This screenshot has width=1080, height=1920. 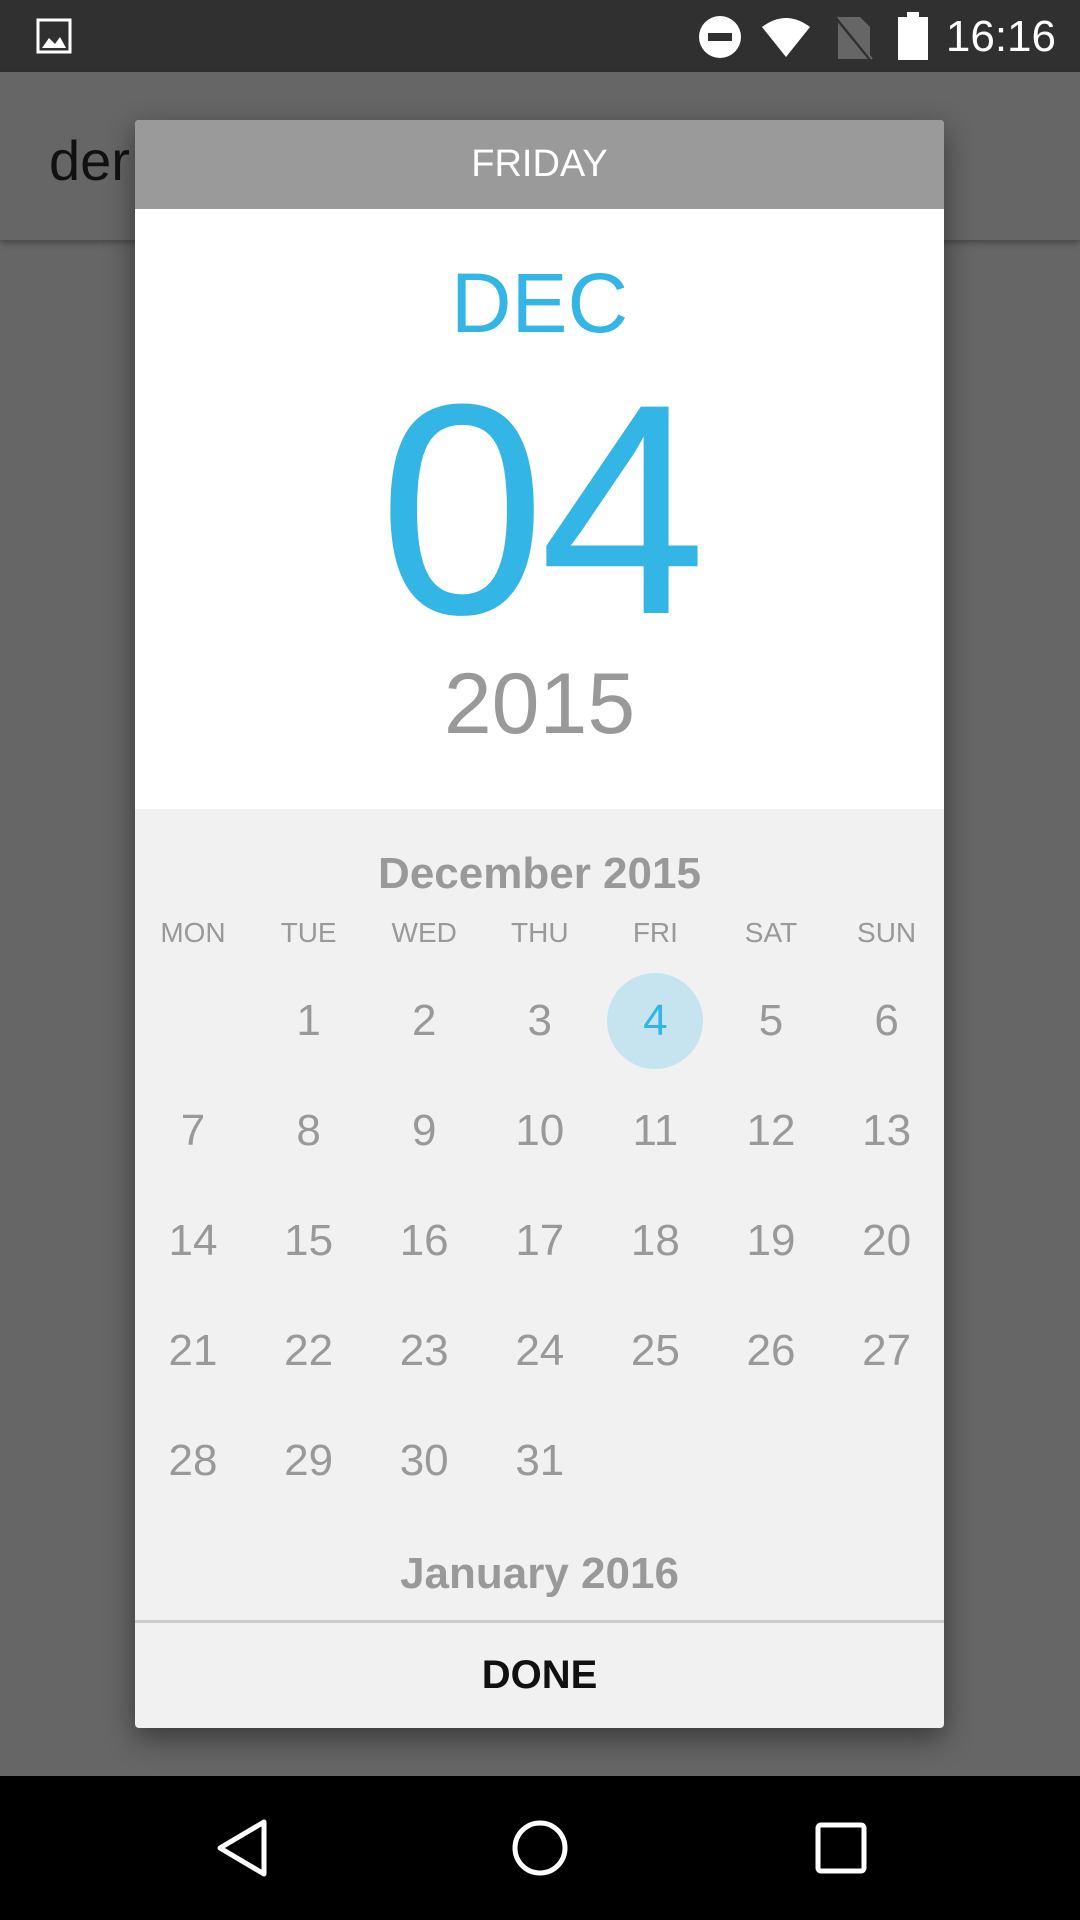 I want to click on month-title: December 2015, so click(x=539, y=873).